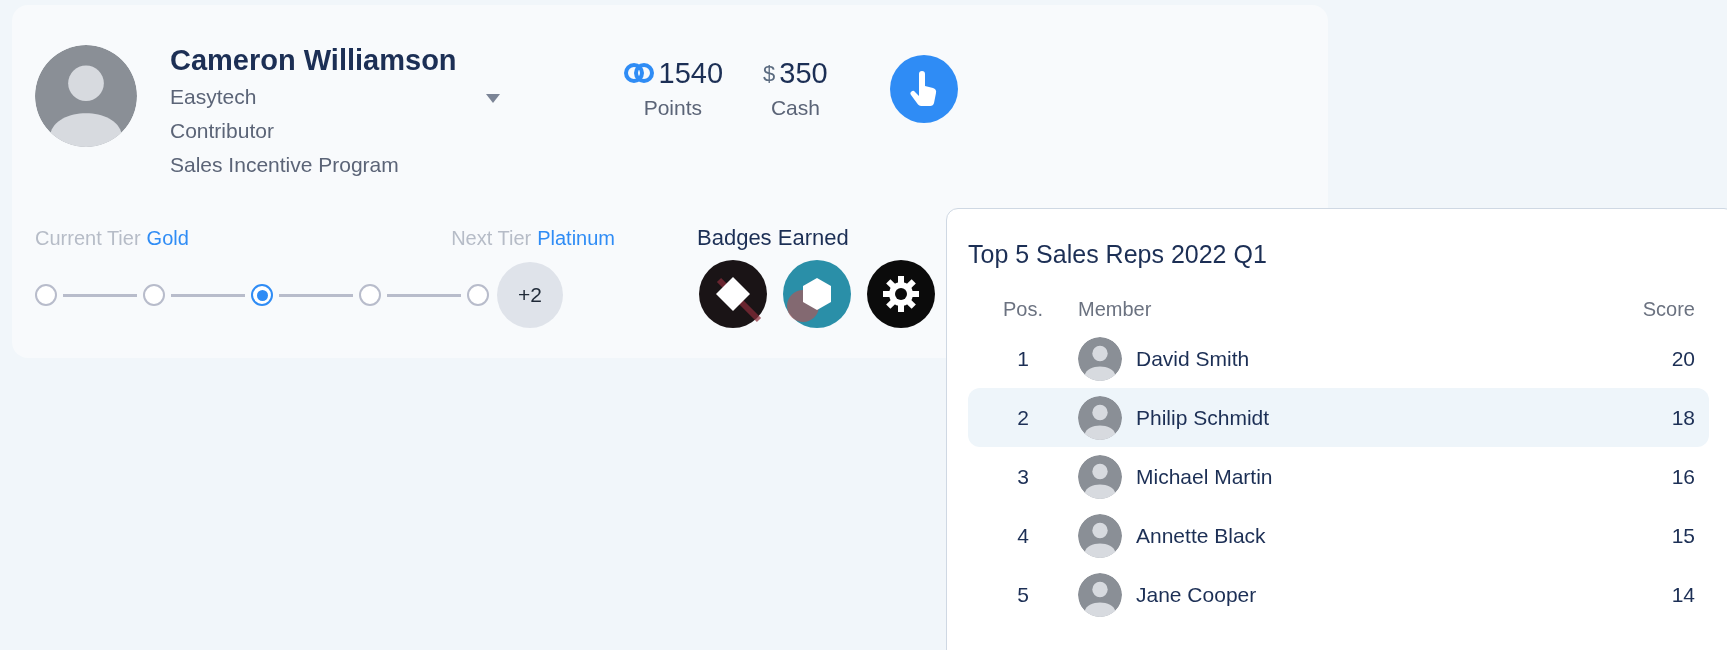 This screenshot has width=1727, height=650. Describe the element at coordinates (769, 73) in the screenshot. I see `currency-symbol: $` at that location.